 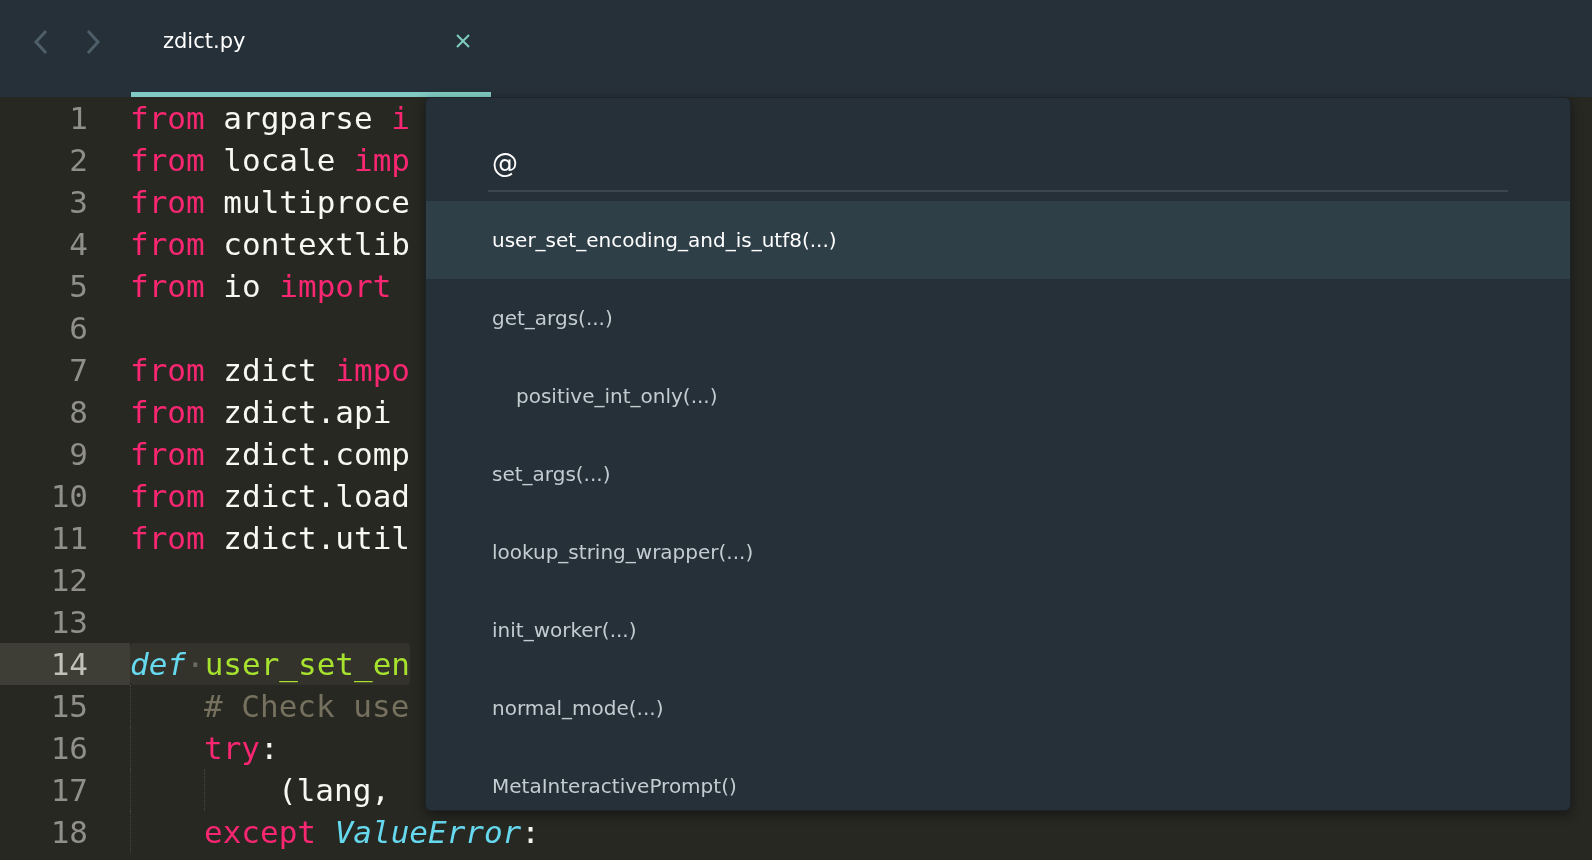 I want to click on symbol-item: set_args(...), so click(x=998, y=474).